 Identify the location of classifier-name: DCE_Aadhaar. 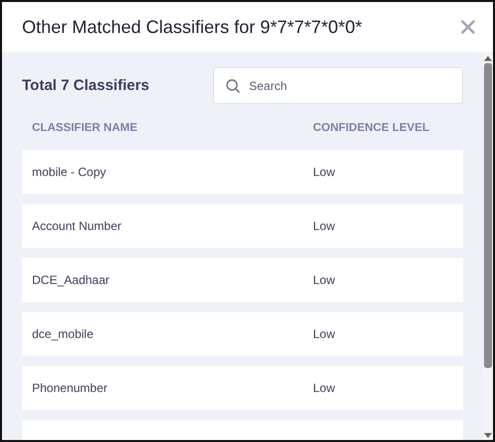
(71, 280).